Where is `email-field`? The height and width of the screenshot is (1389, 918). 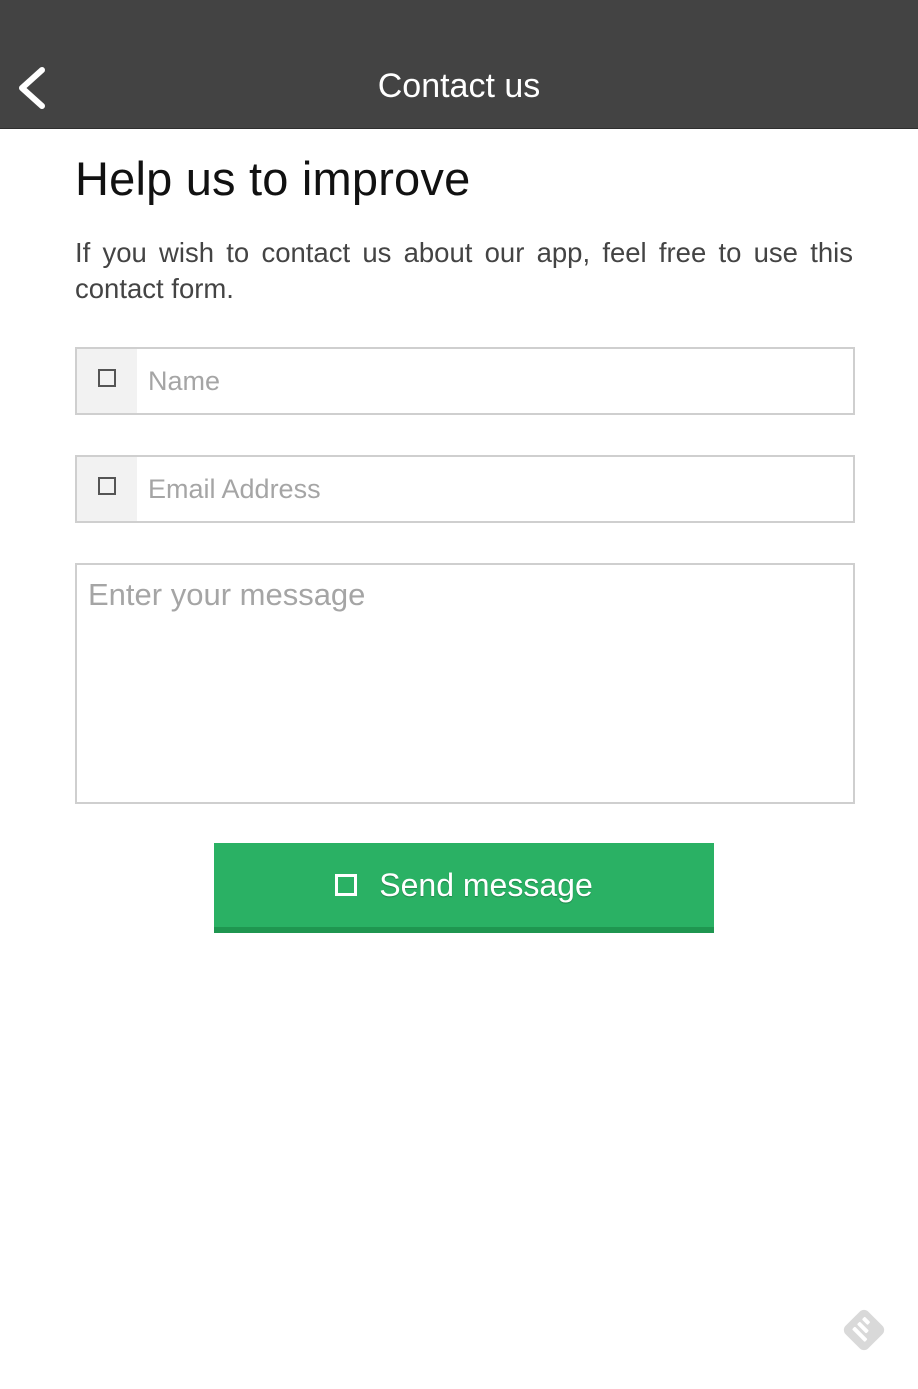 email-field is located at coordinates (465, 489).